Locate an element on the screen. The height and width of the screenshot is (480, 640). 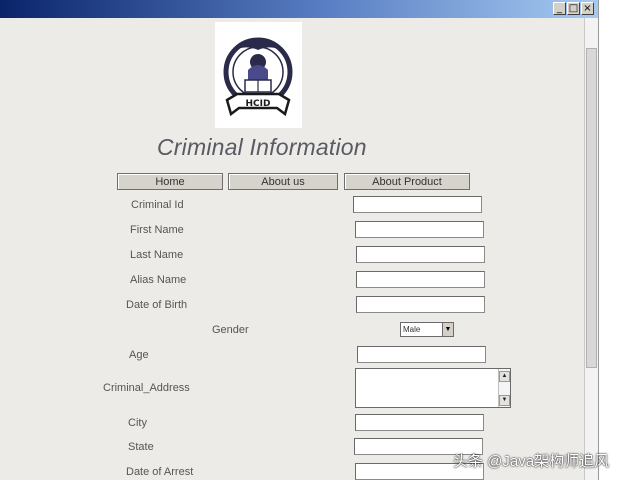
date-of-arrest-label: Date of Arrest is located at coordinates (160, 472).